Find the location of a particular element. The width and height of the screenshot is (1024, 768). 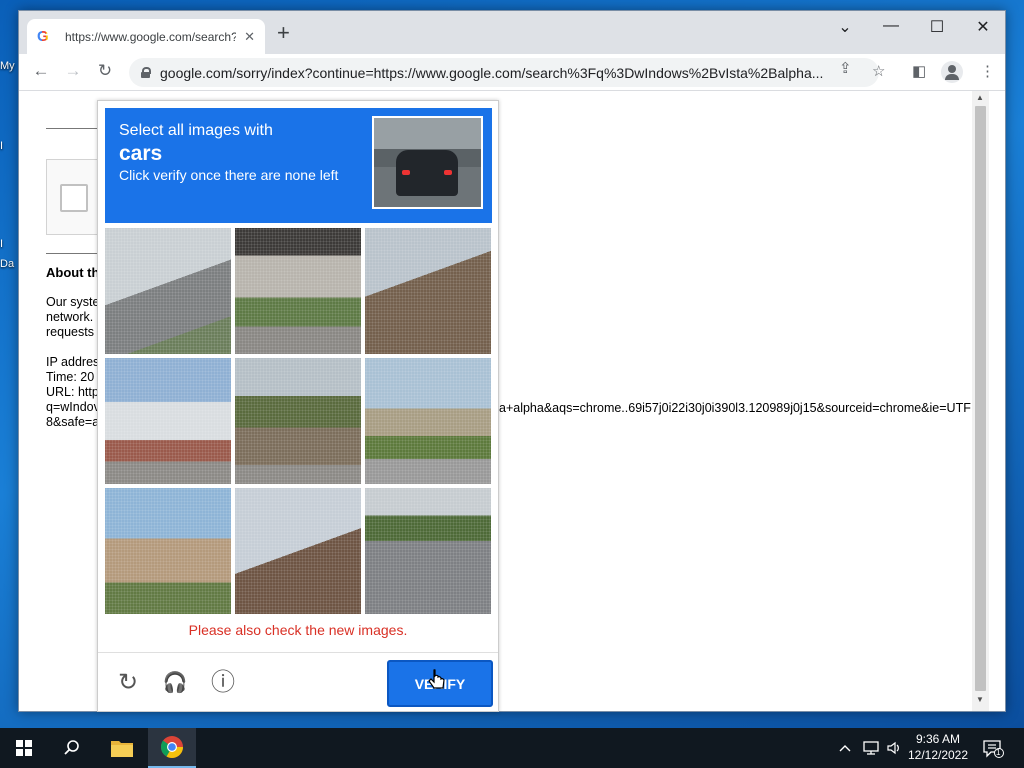

captcha-footer-divider is located at coordinates (298, 652).